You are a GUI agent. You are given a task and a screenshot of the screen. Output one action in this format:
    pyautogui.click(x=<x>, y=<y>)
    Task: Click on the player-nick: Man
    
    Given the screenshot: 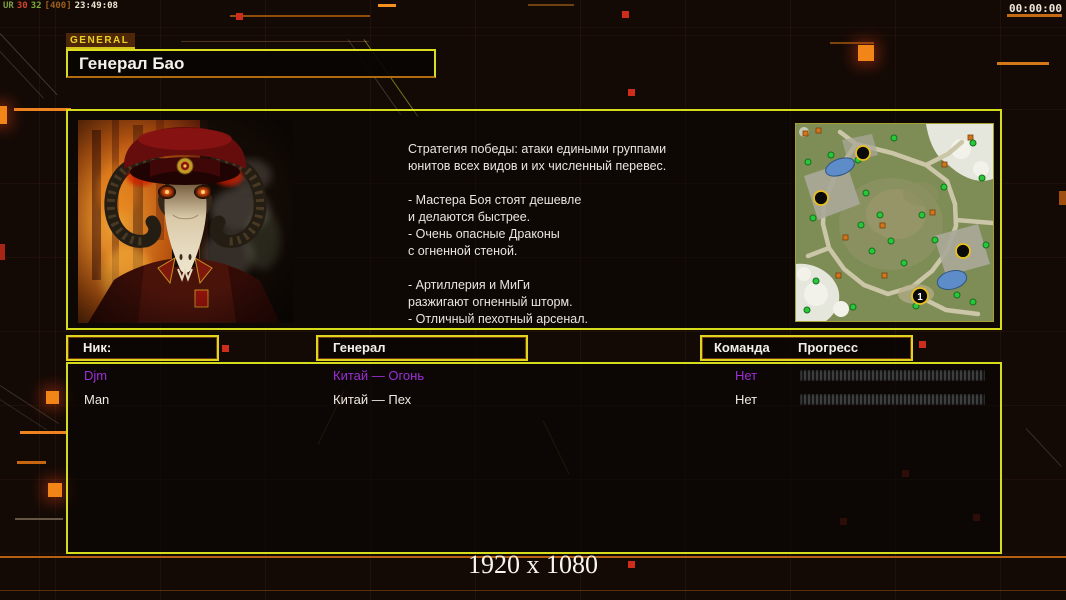 What is the action you would take?
    pyautogui.click(x=97, y=399)
    